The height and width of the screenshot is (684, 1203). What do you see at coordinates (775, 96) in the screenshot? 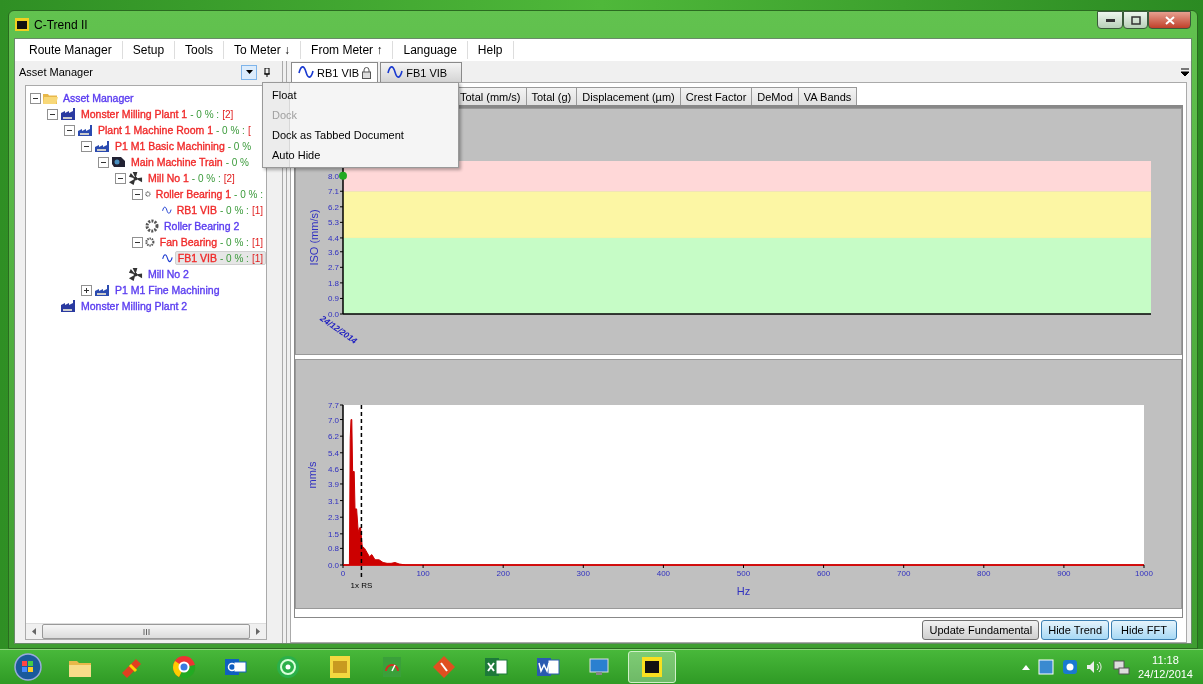
I see `view-tab: DeMod` at bounding box center [775, 96].